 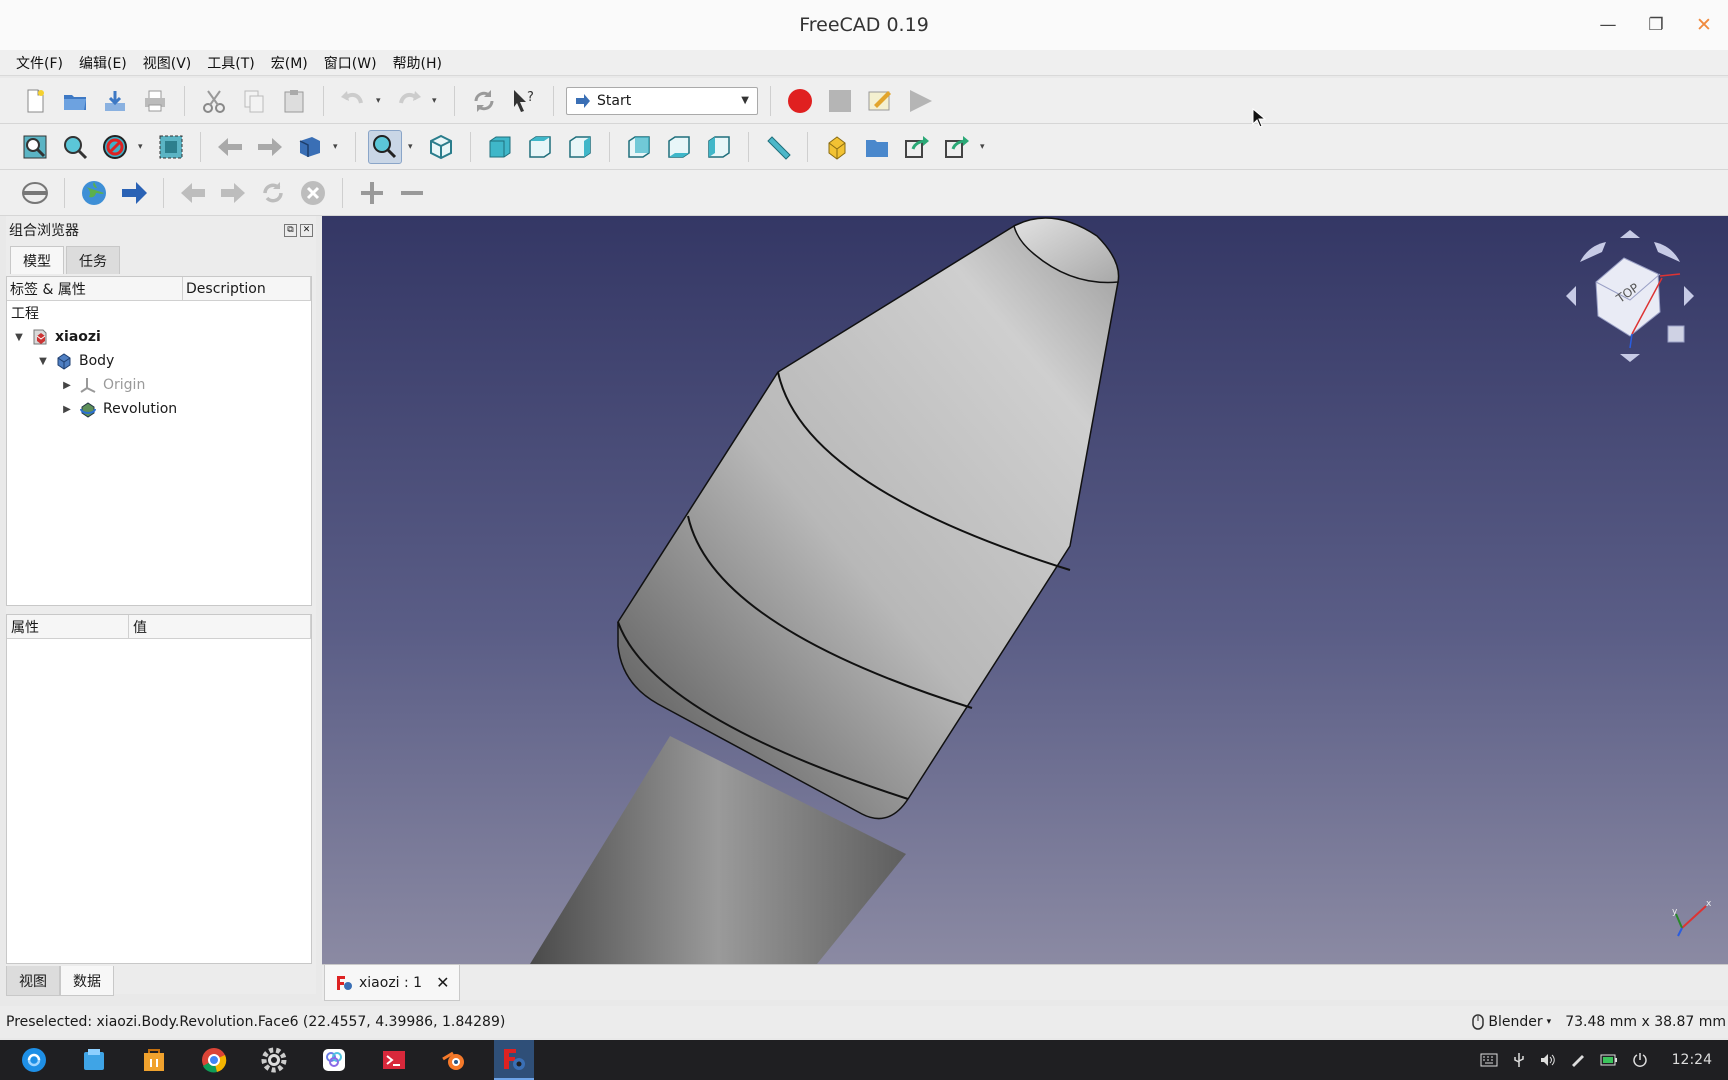 What do you see at coordinates (837, 147) in the screenshot?
I see `create-part-icon` at bounding box center [837, 147].